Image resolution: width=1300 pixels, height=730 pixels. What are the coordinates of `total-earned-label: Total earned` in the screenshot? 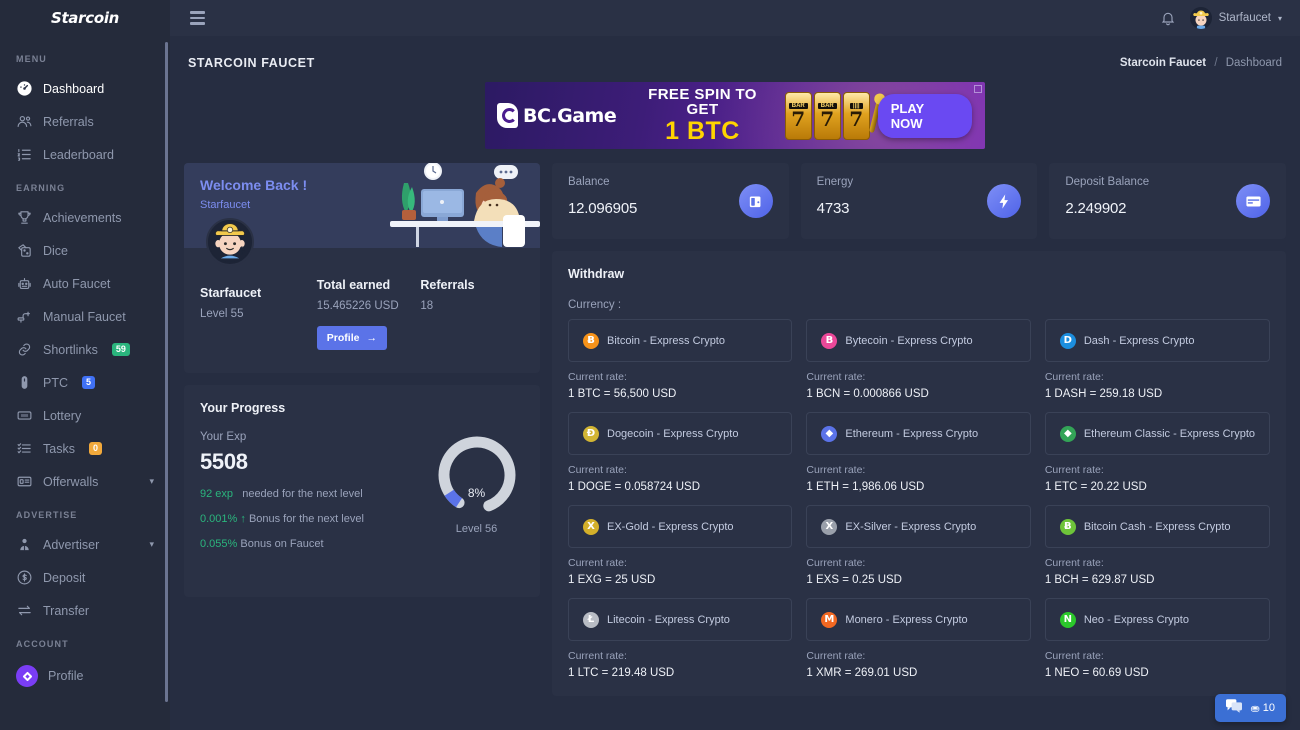 It's located at (353, 285).